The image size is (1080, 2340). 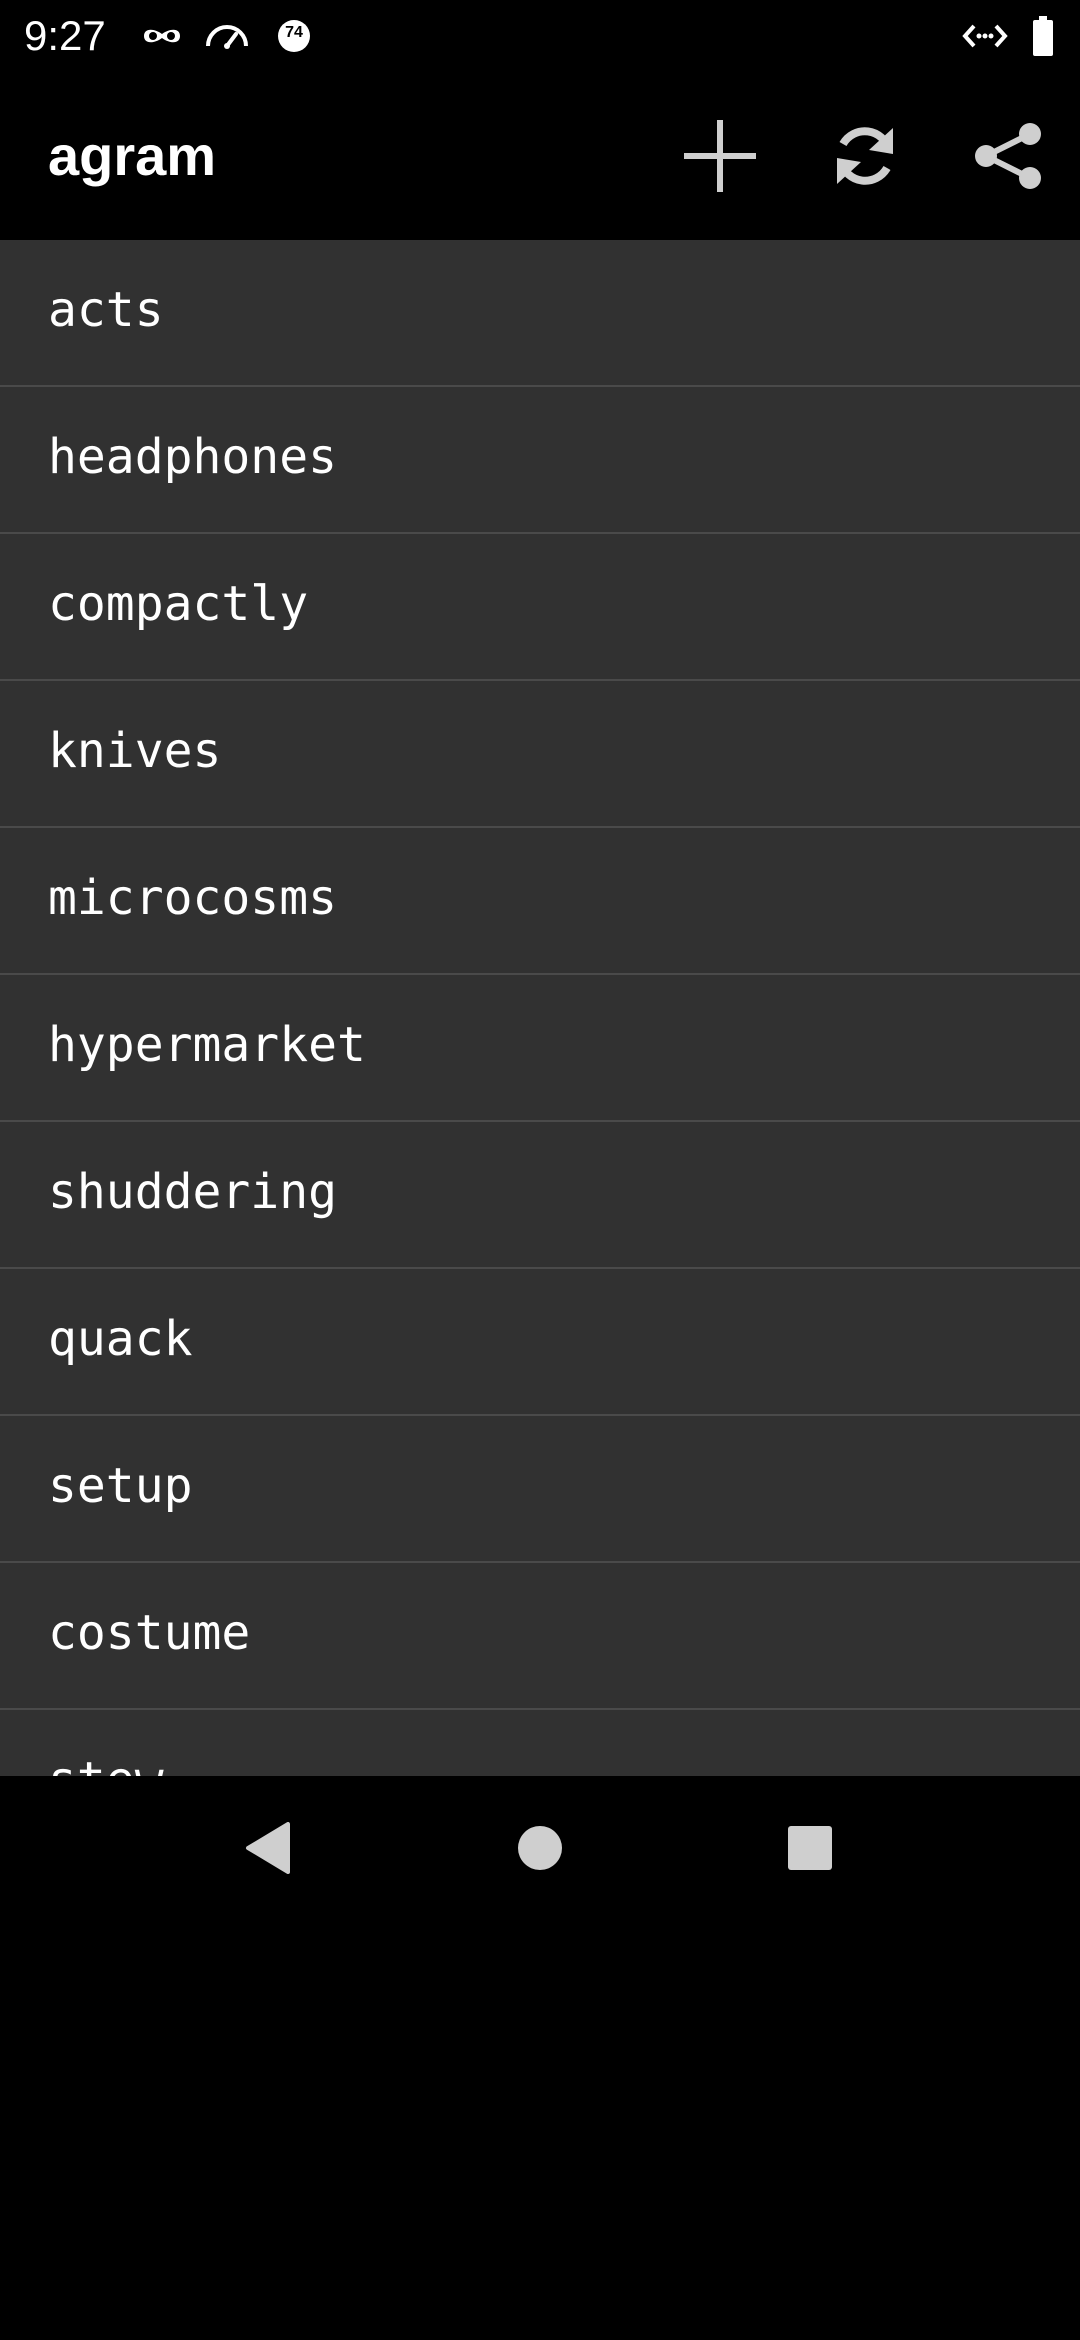 I want to click on list-item-label: compactly, so click(x=178, y=604).